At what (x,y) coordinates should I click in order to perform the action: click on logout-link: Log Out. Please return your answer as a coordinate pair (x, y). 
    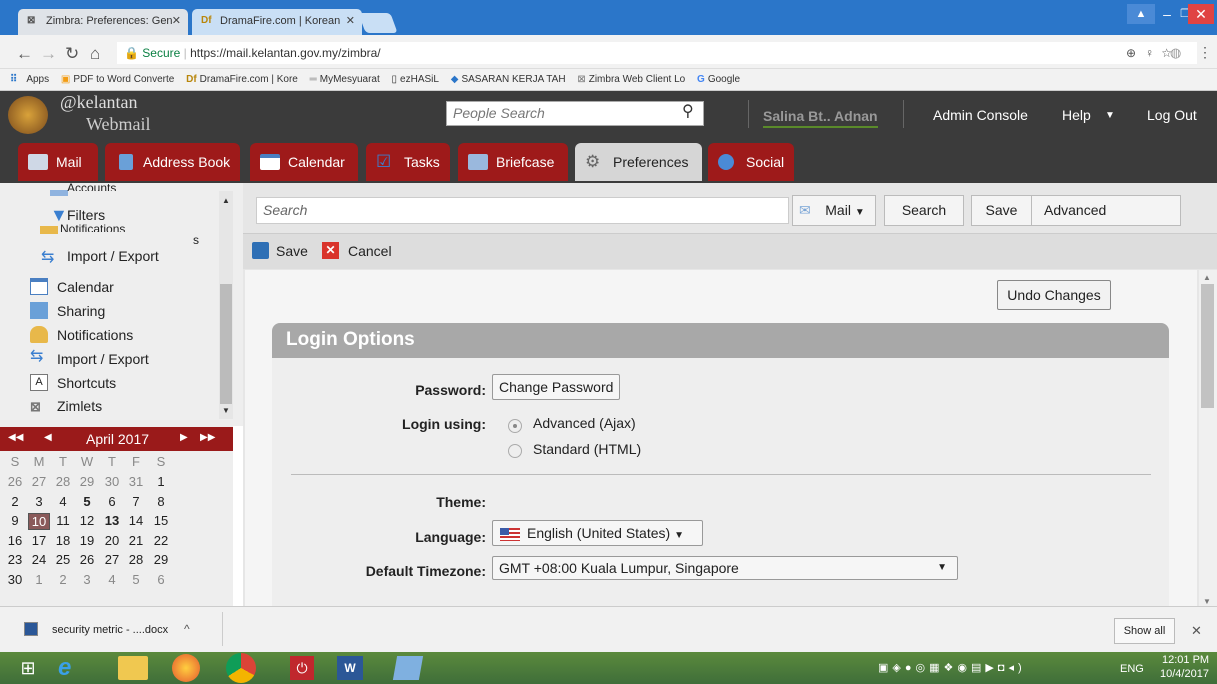
    Looking at the image, I should click on (1172, 115).